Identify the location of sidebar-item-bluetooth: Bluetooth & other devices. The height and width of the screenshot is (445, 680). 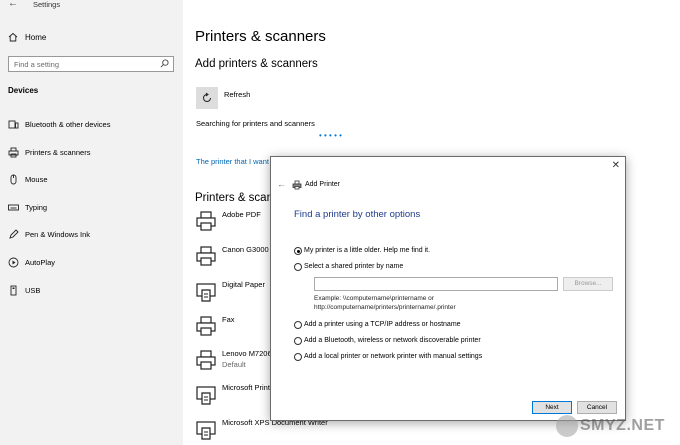
(91, 125).